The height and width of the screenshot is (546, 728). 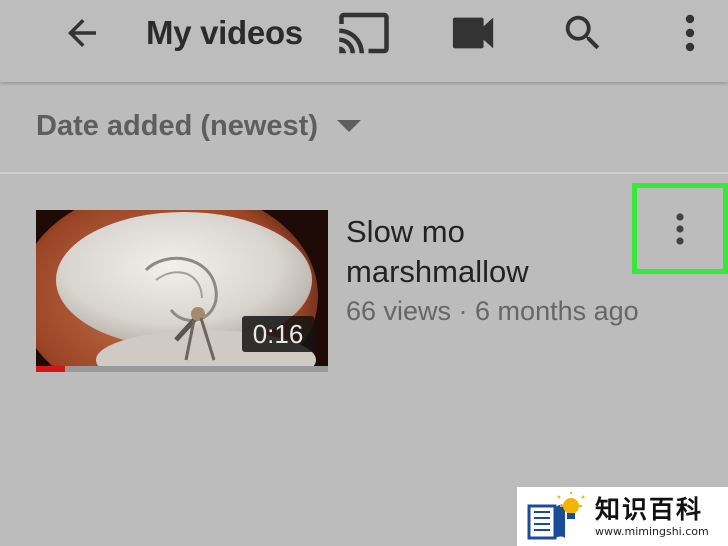 I want to click on more-options-button, so click(x=690, y=33).